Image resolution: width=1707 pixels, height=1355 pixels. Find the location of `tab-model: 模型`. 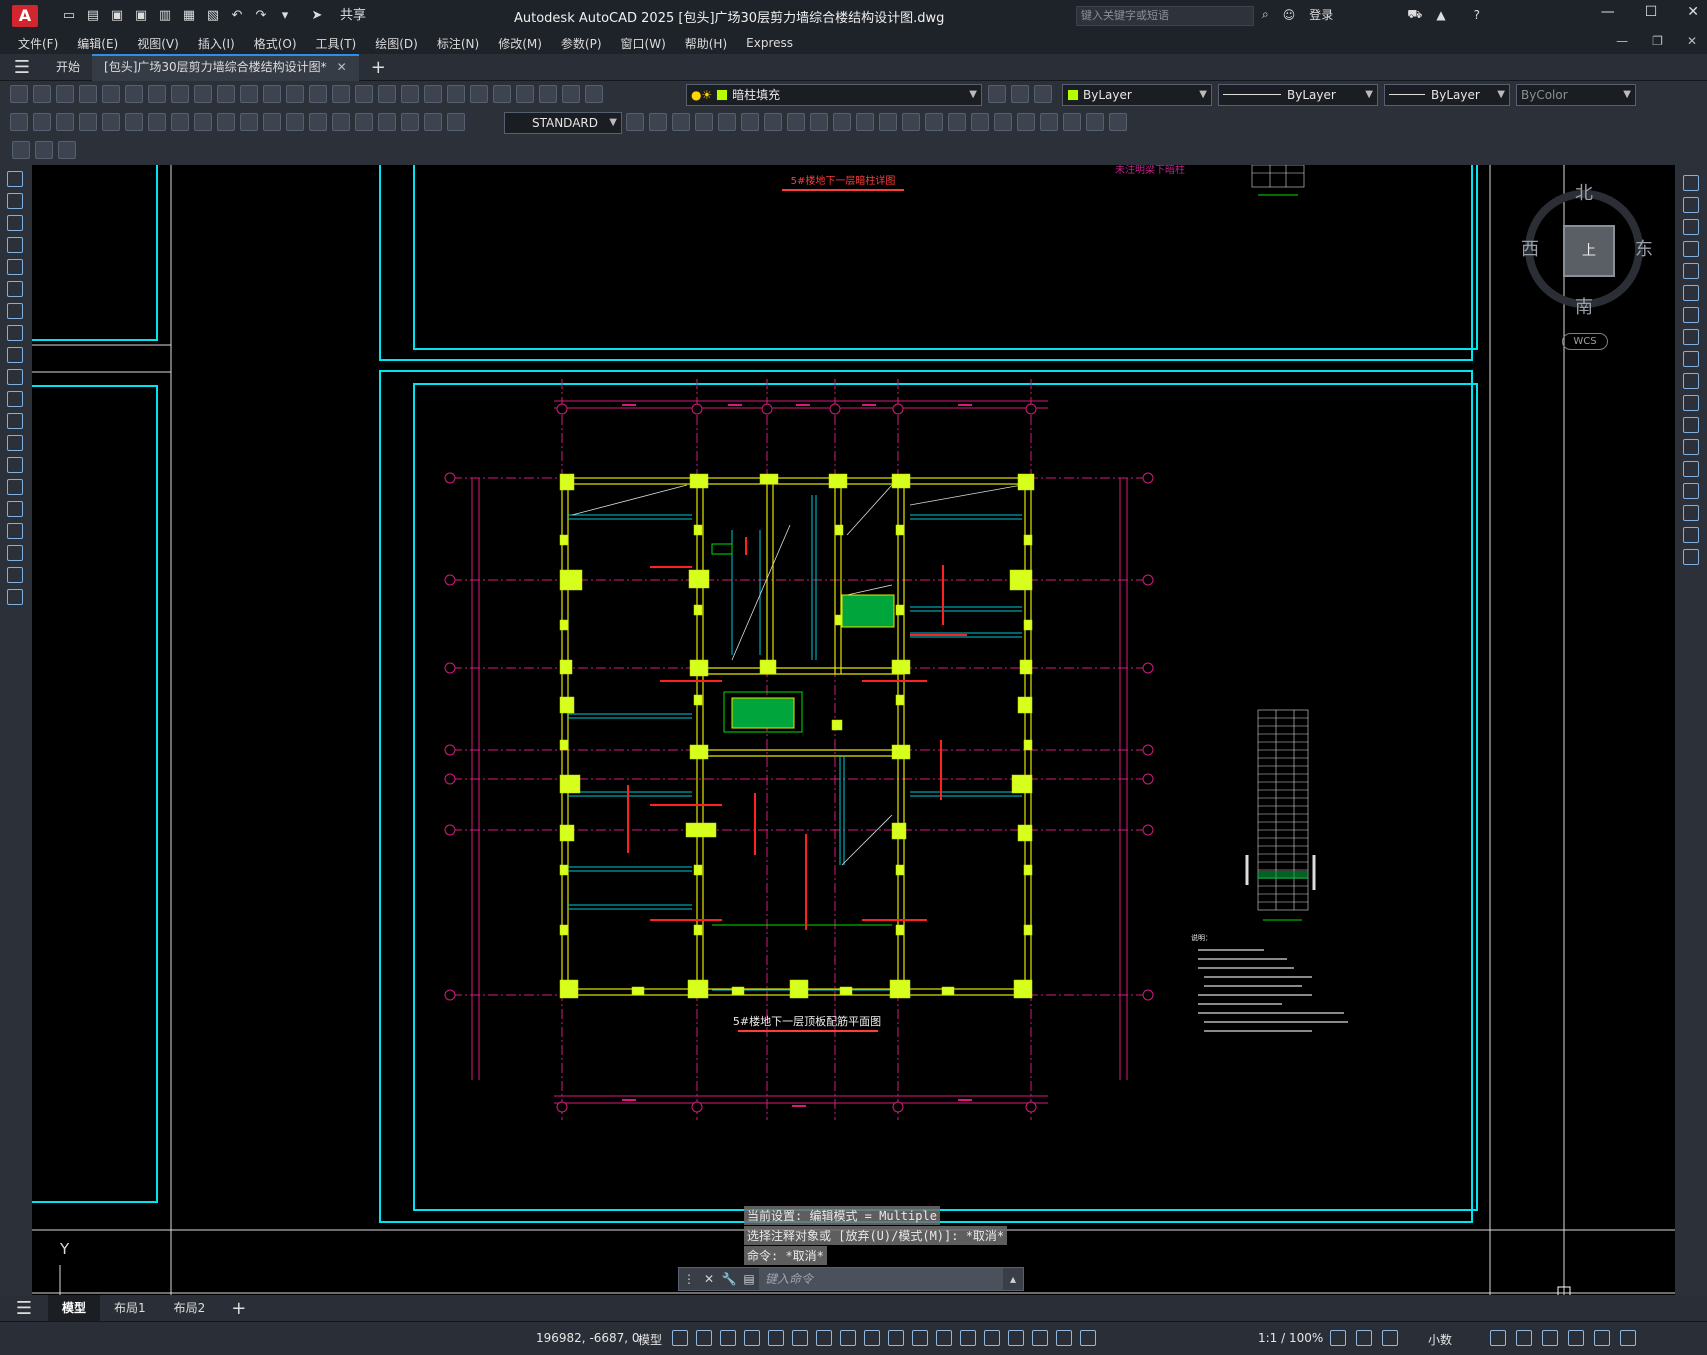

tab-model: 模型 is located at coordinates (74, 1308).